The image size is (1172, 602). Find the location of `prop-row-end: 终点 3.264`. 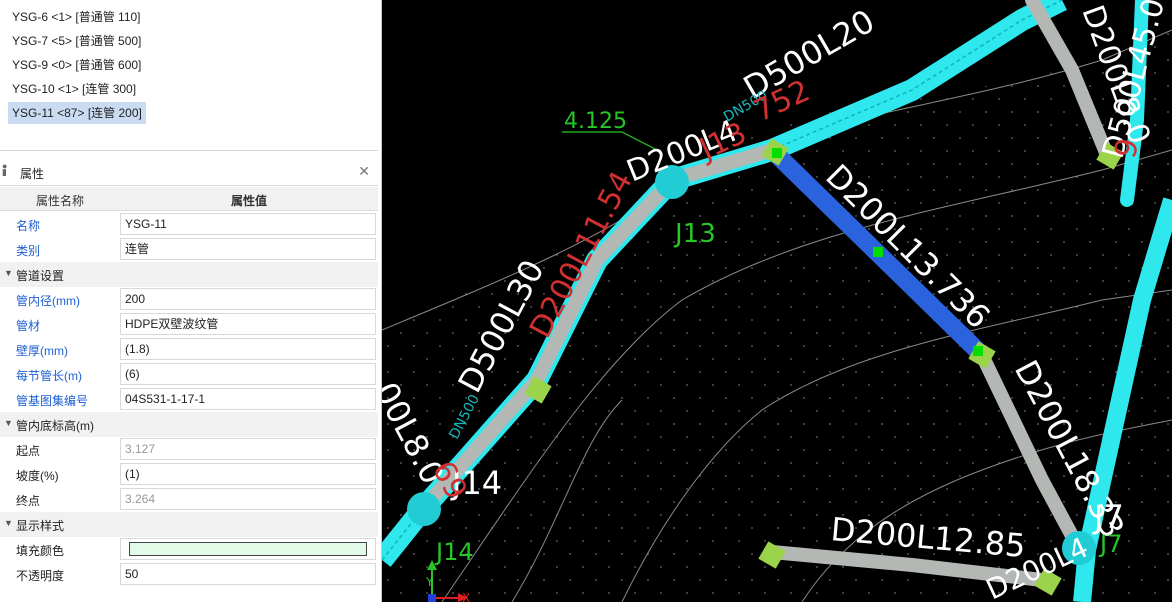

prop-row-end: 终点 3.264 is located at coordinates (189, 499).